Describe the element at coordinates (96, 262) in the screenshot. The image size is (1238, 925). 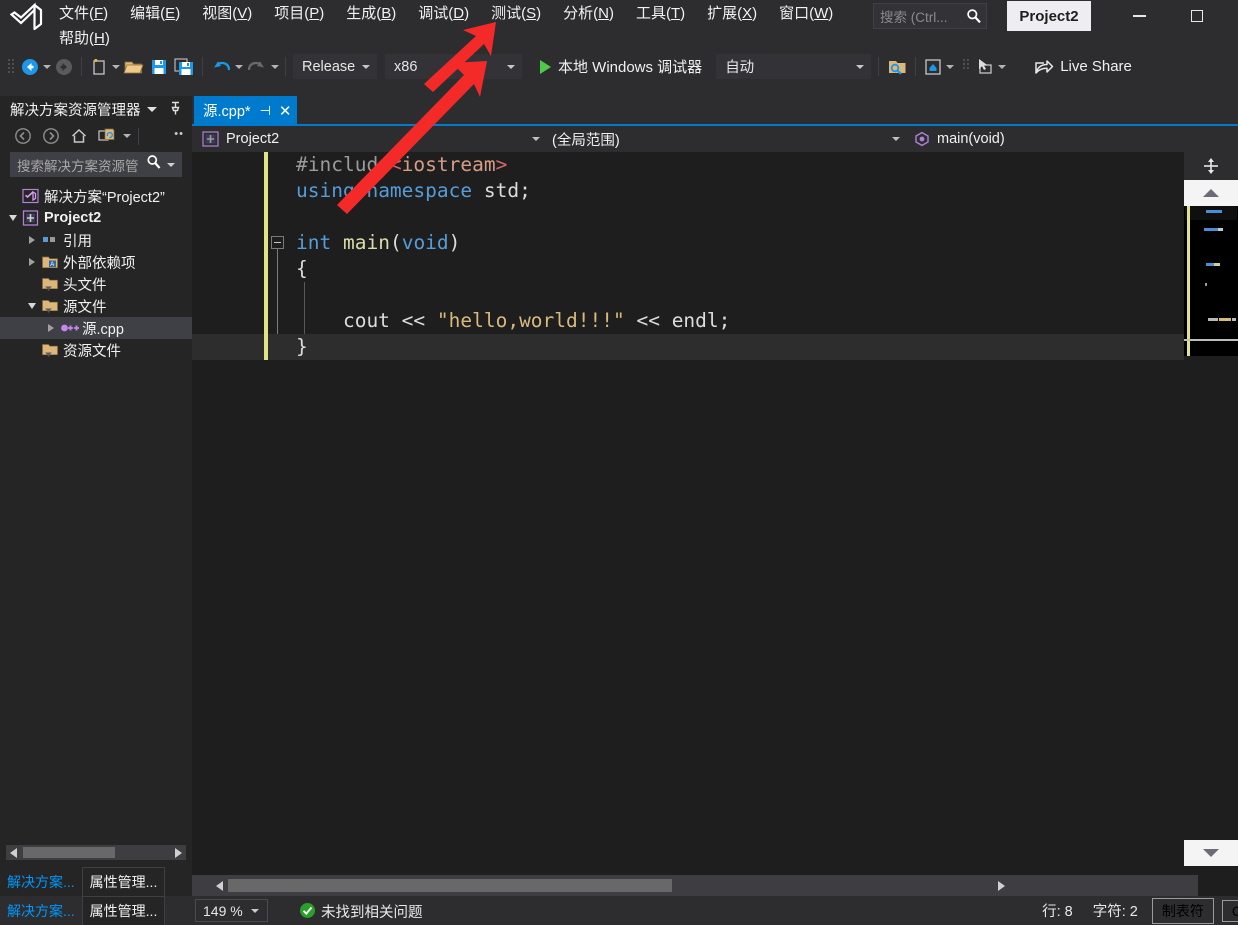
I see `tree-node-3: A 外部依赖项` at that location.